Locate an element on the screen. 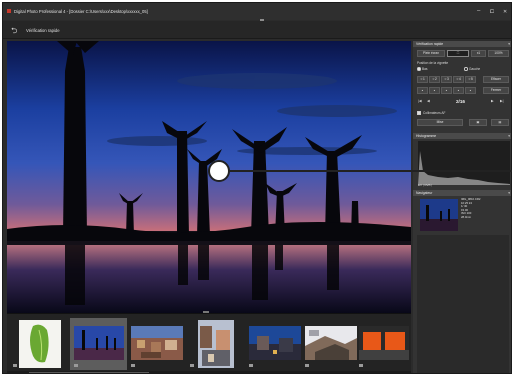  histogram-panel-title: Histogramme is located at coordinates (426, 136).